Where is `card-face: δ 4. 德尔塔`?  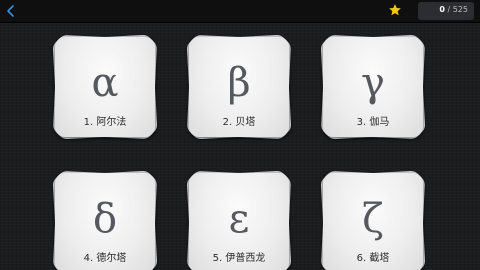
card-face: δ 4. 德尔塔 is located at coordinates (105, 221).